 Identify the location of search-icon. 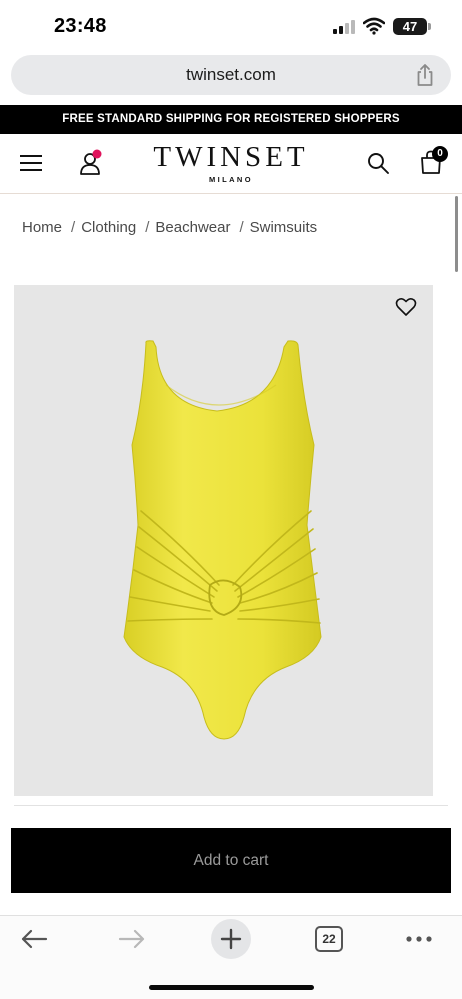
(378, 163).